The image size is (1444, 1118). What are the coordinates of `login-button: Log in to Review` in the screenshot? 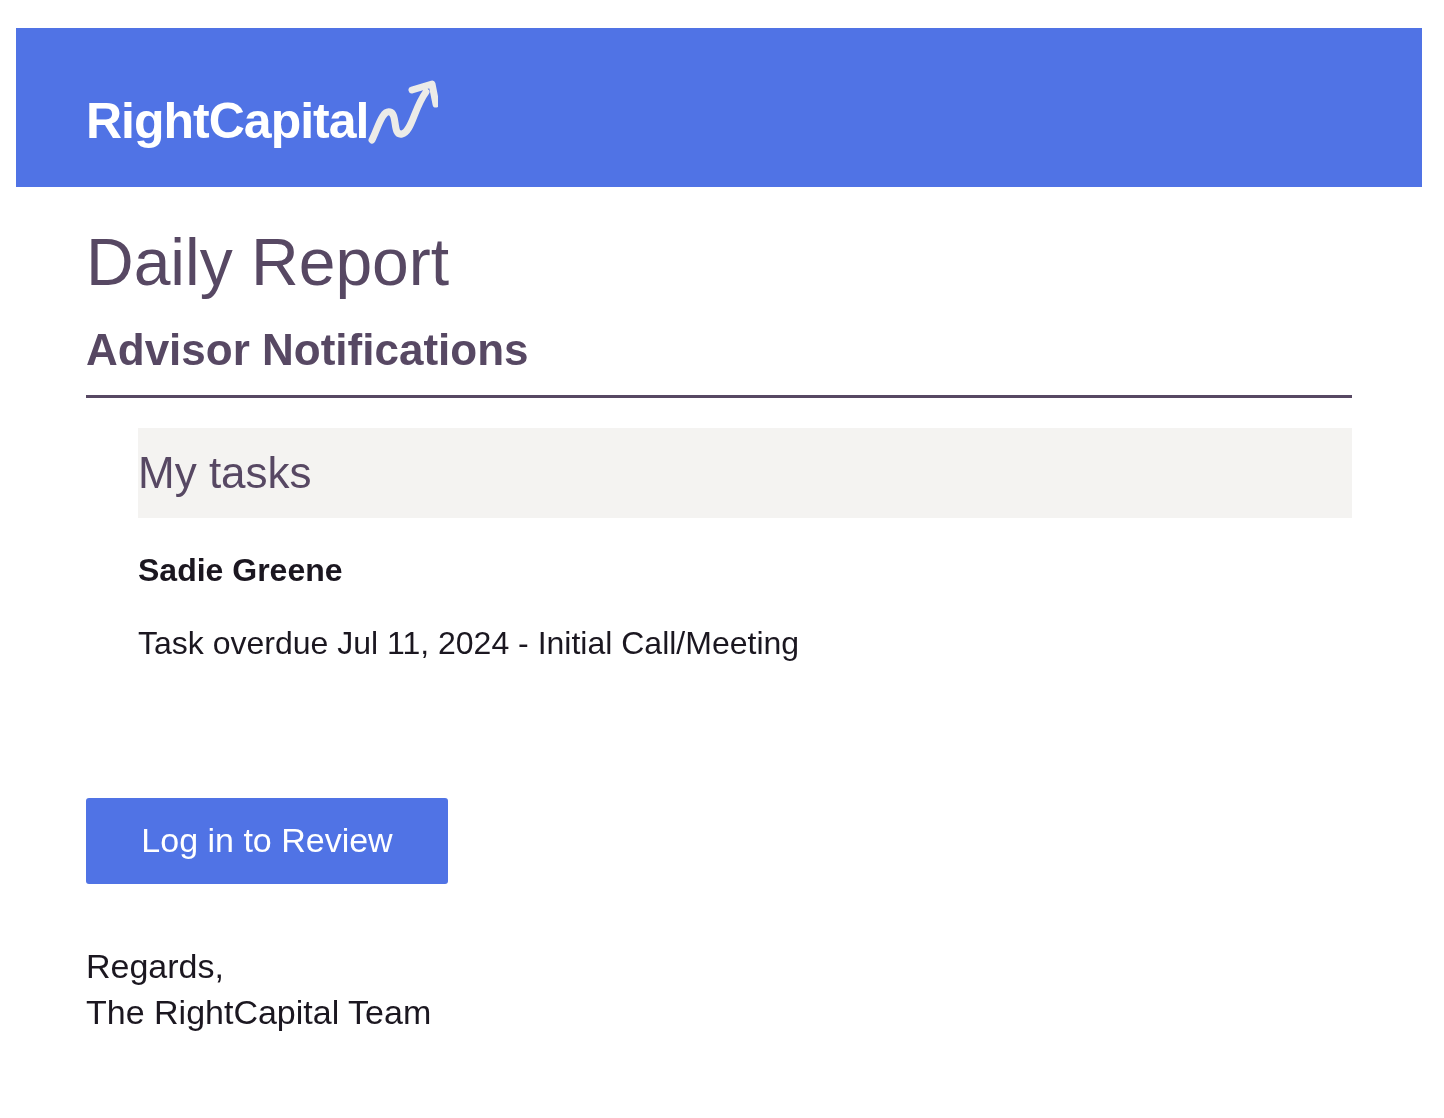 It's located at (267, 841).